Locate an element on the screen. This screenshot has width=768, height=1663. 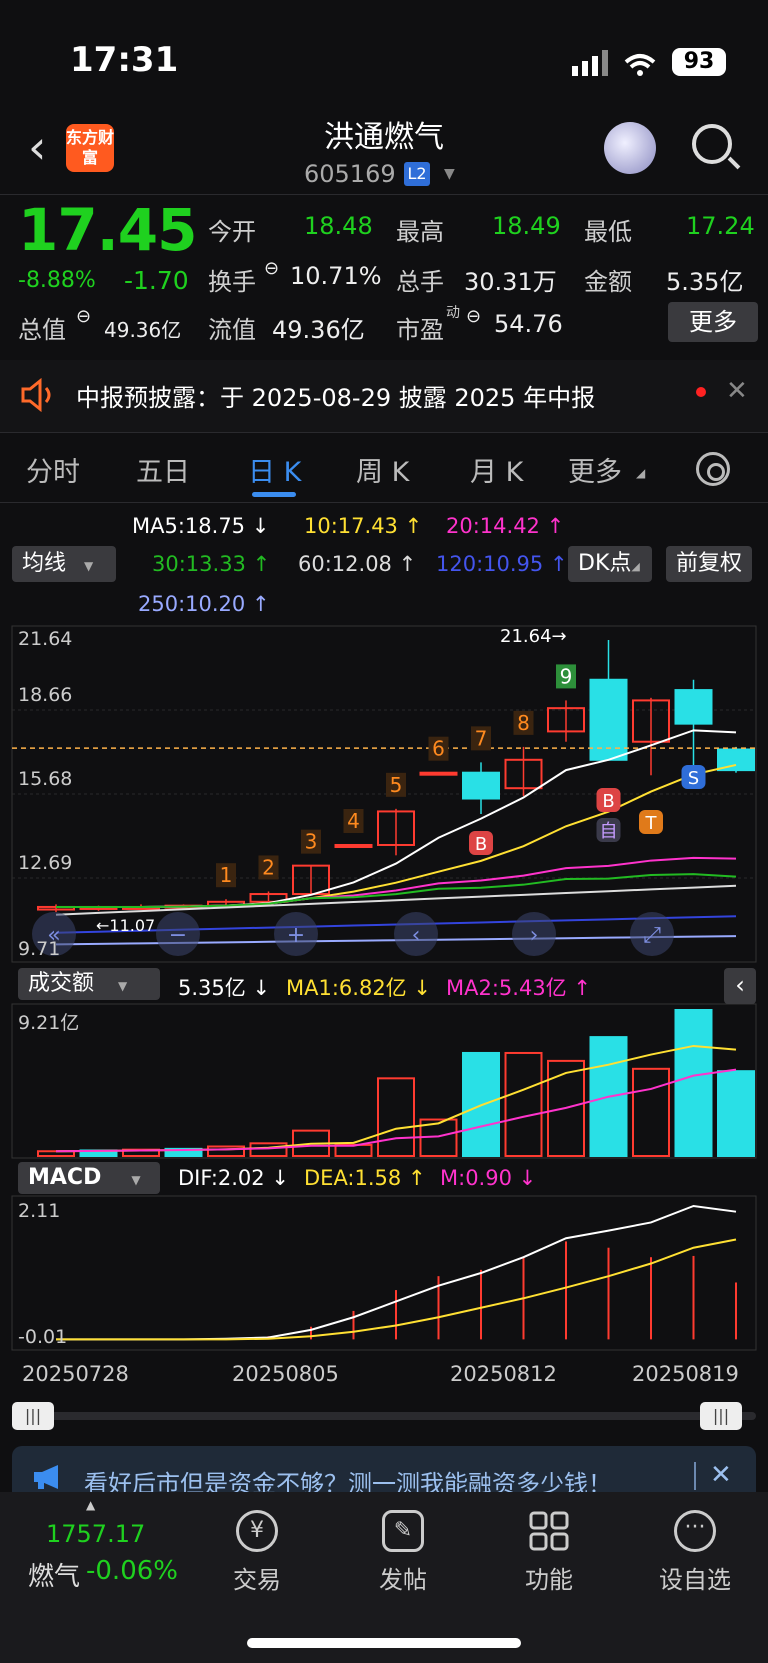
yen-icon: ¥ is located at coordinates (257, 1531).